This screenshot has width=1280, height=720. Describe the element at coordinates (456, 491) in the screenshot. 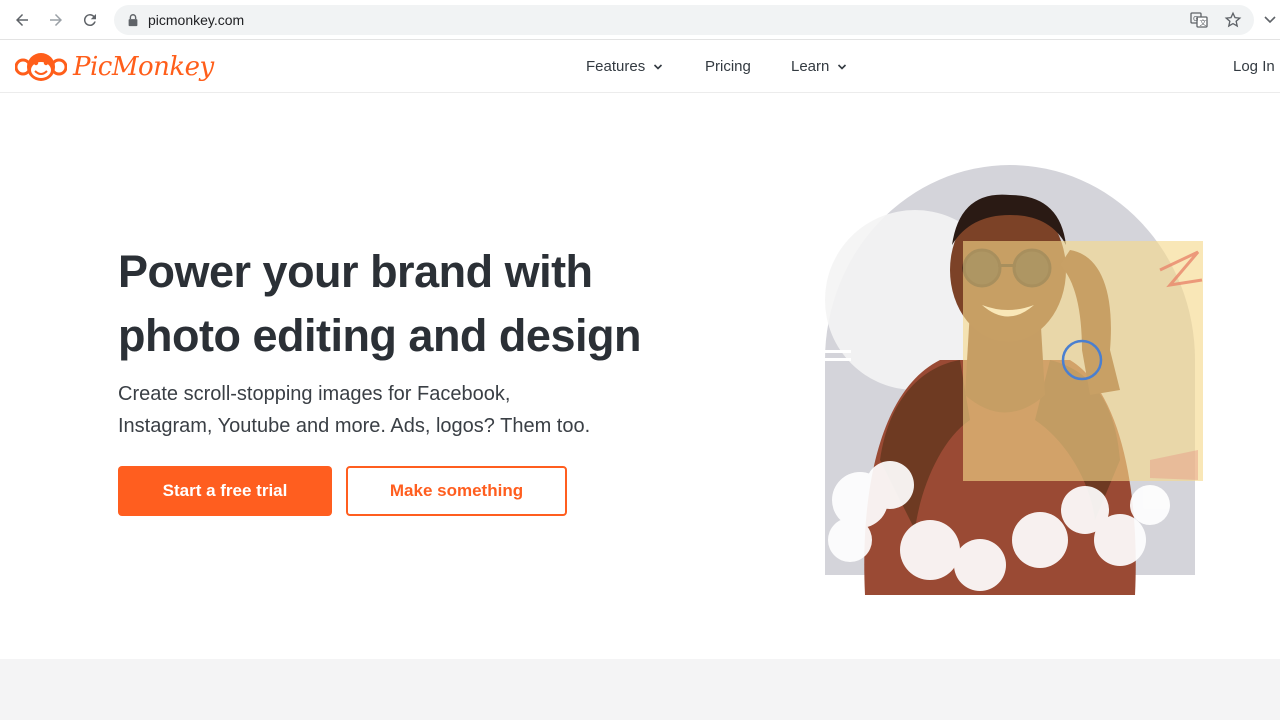

I see `make-something-button: Make something` at that location.